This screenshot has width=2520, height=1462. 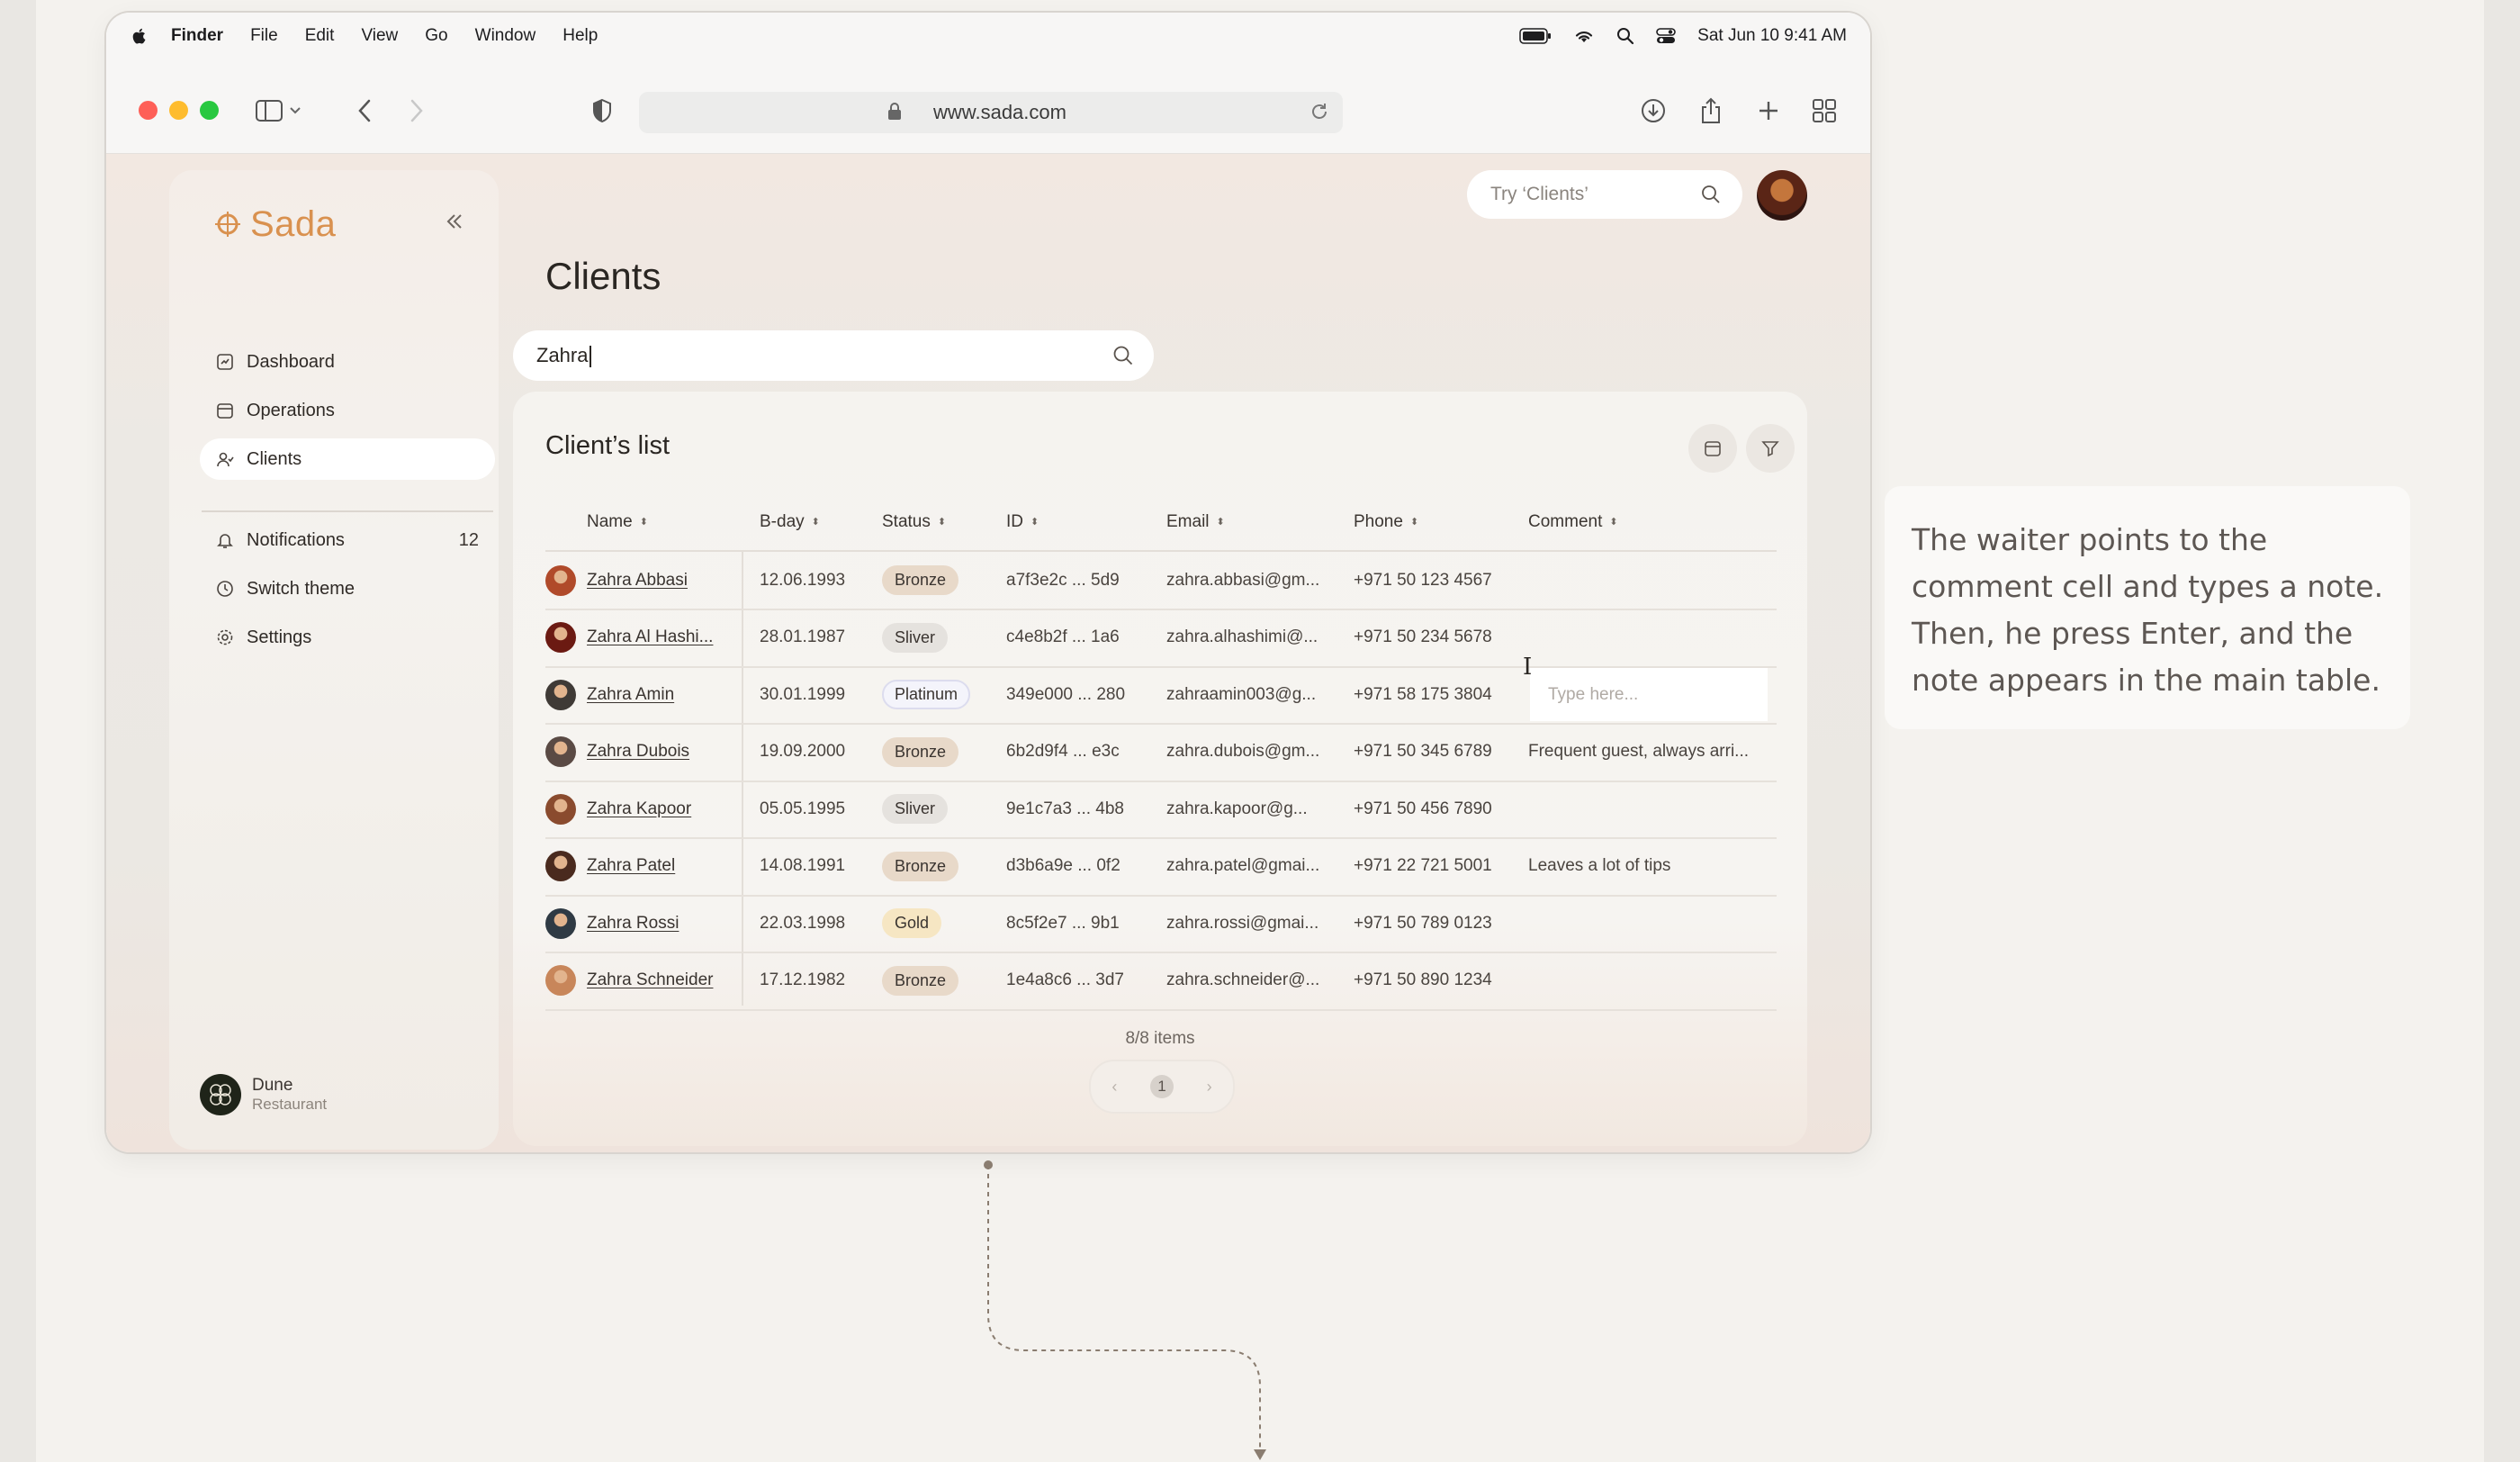 I want to click on flow-connector, so click(x=1125, y=1310).